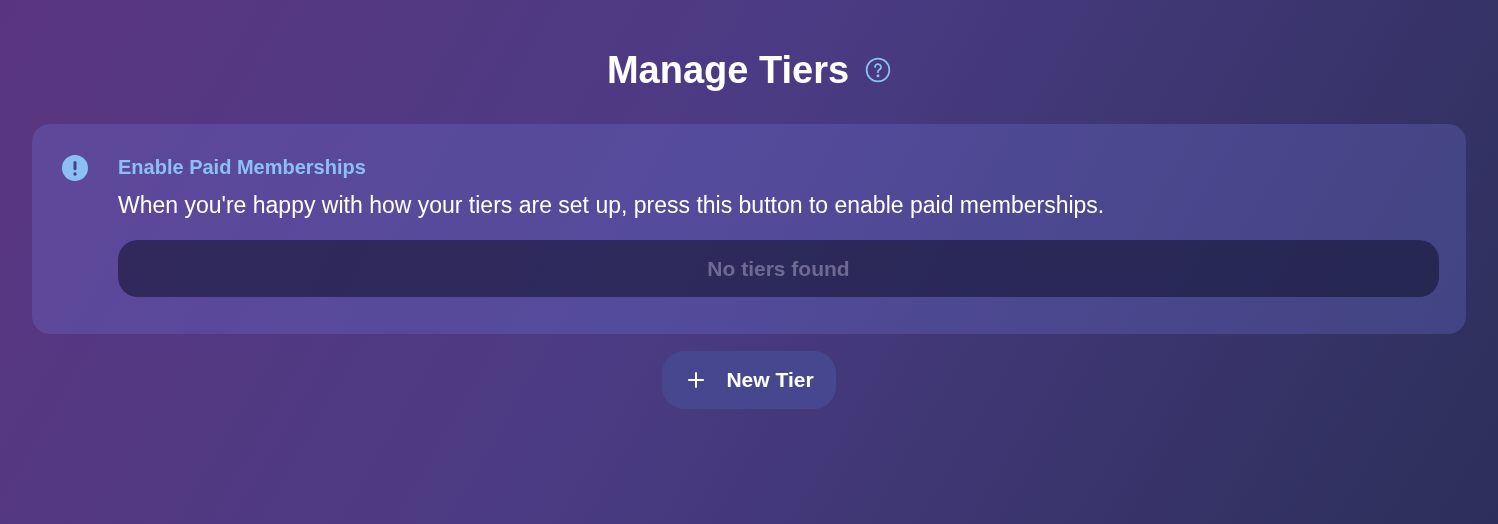  Describe the element at coordinates (749, 380) in the screenshot. I see `new-tier-button: New Tier` at that location.